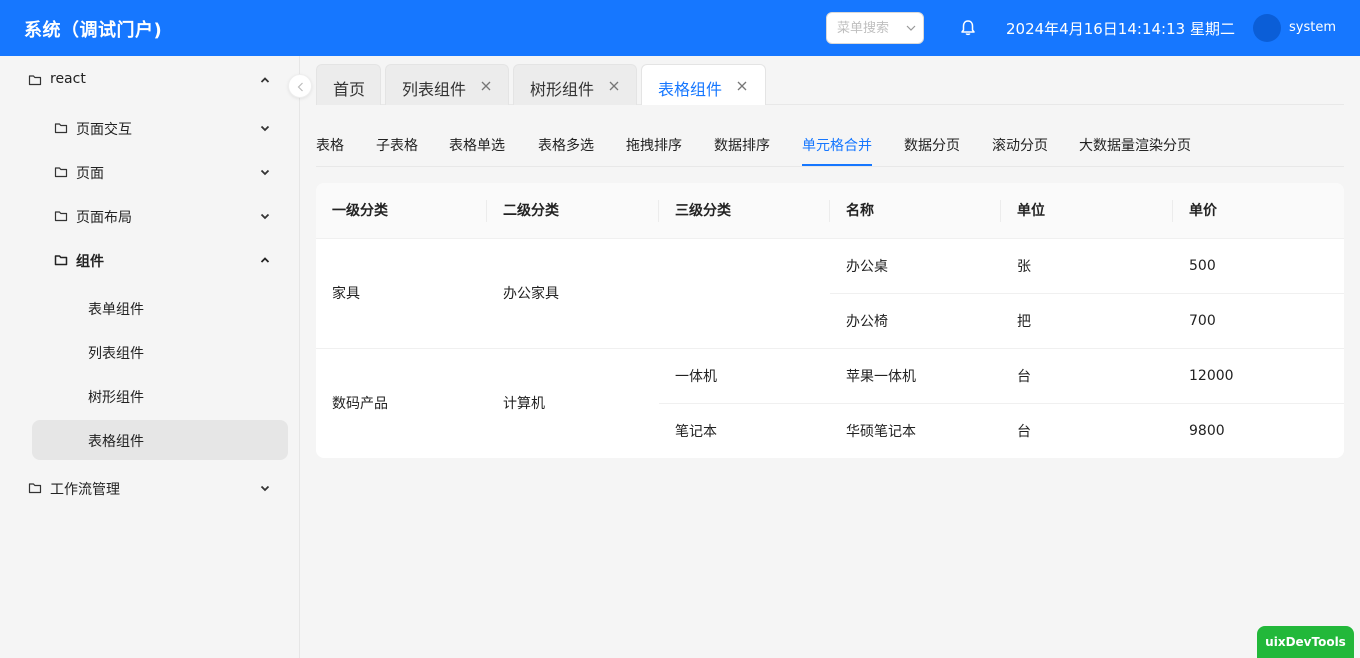 The width and height of the screenshot is (1360, 658). Describe the element at coordinates (1312, 27) in the screenshot. I see `username: system` at that location.